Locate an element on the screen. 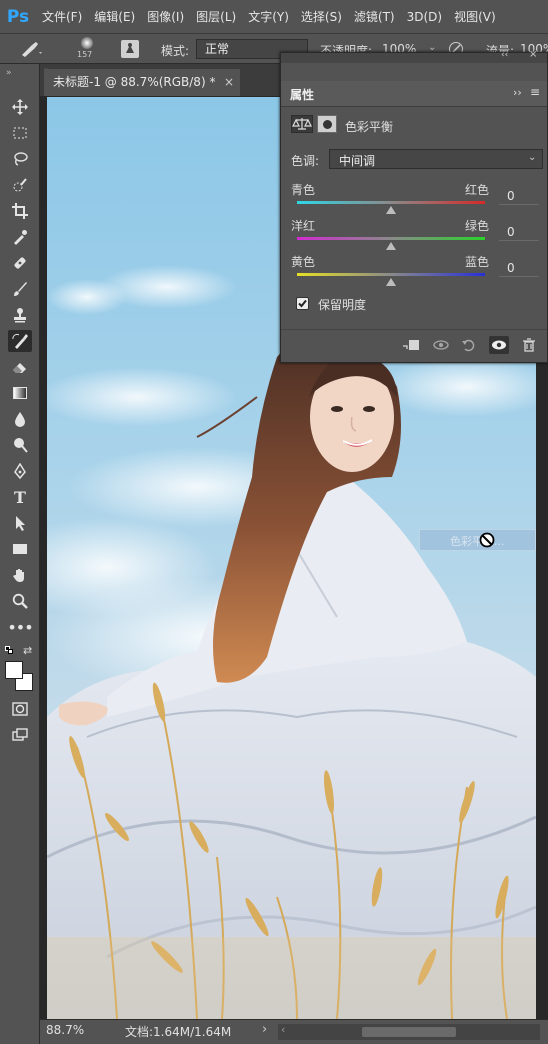  panel-menu-icon: ≡ is located at coordinates (535, 92).